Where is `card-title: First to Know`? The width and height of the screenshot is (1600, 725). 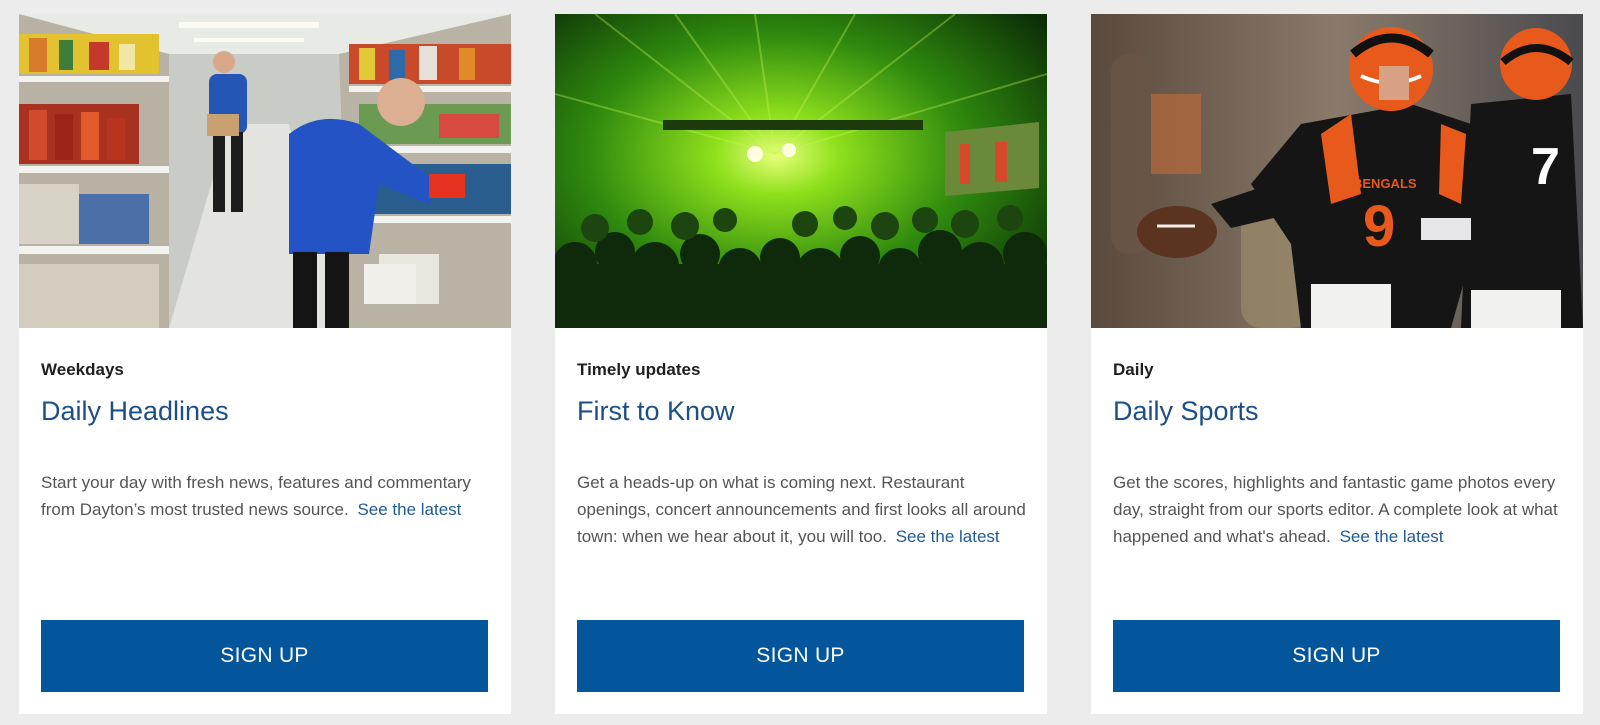
card-title: First to Know is located at coordinates (656, 411).